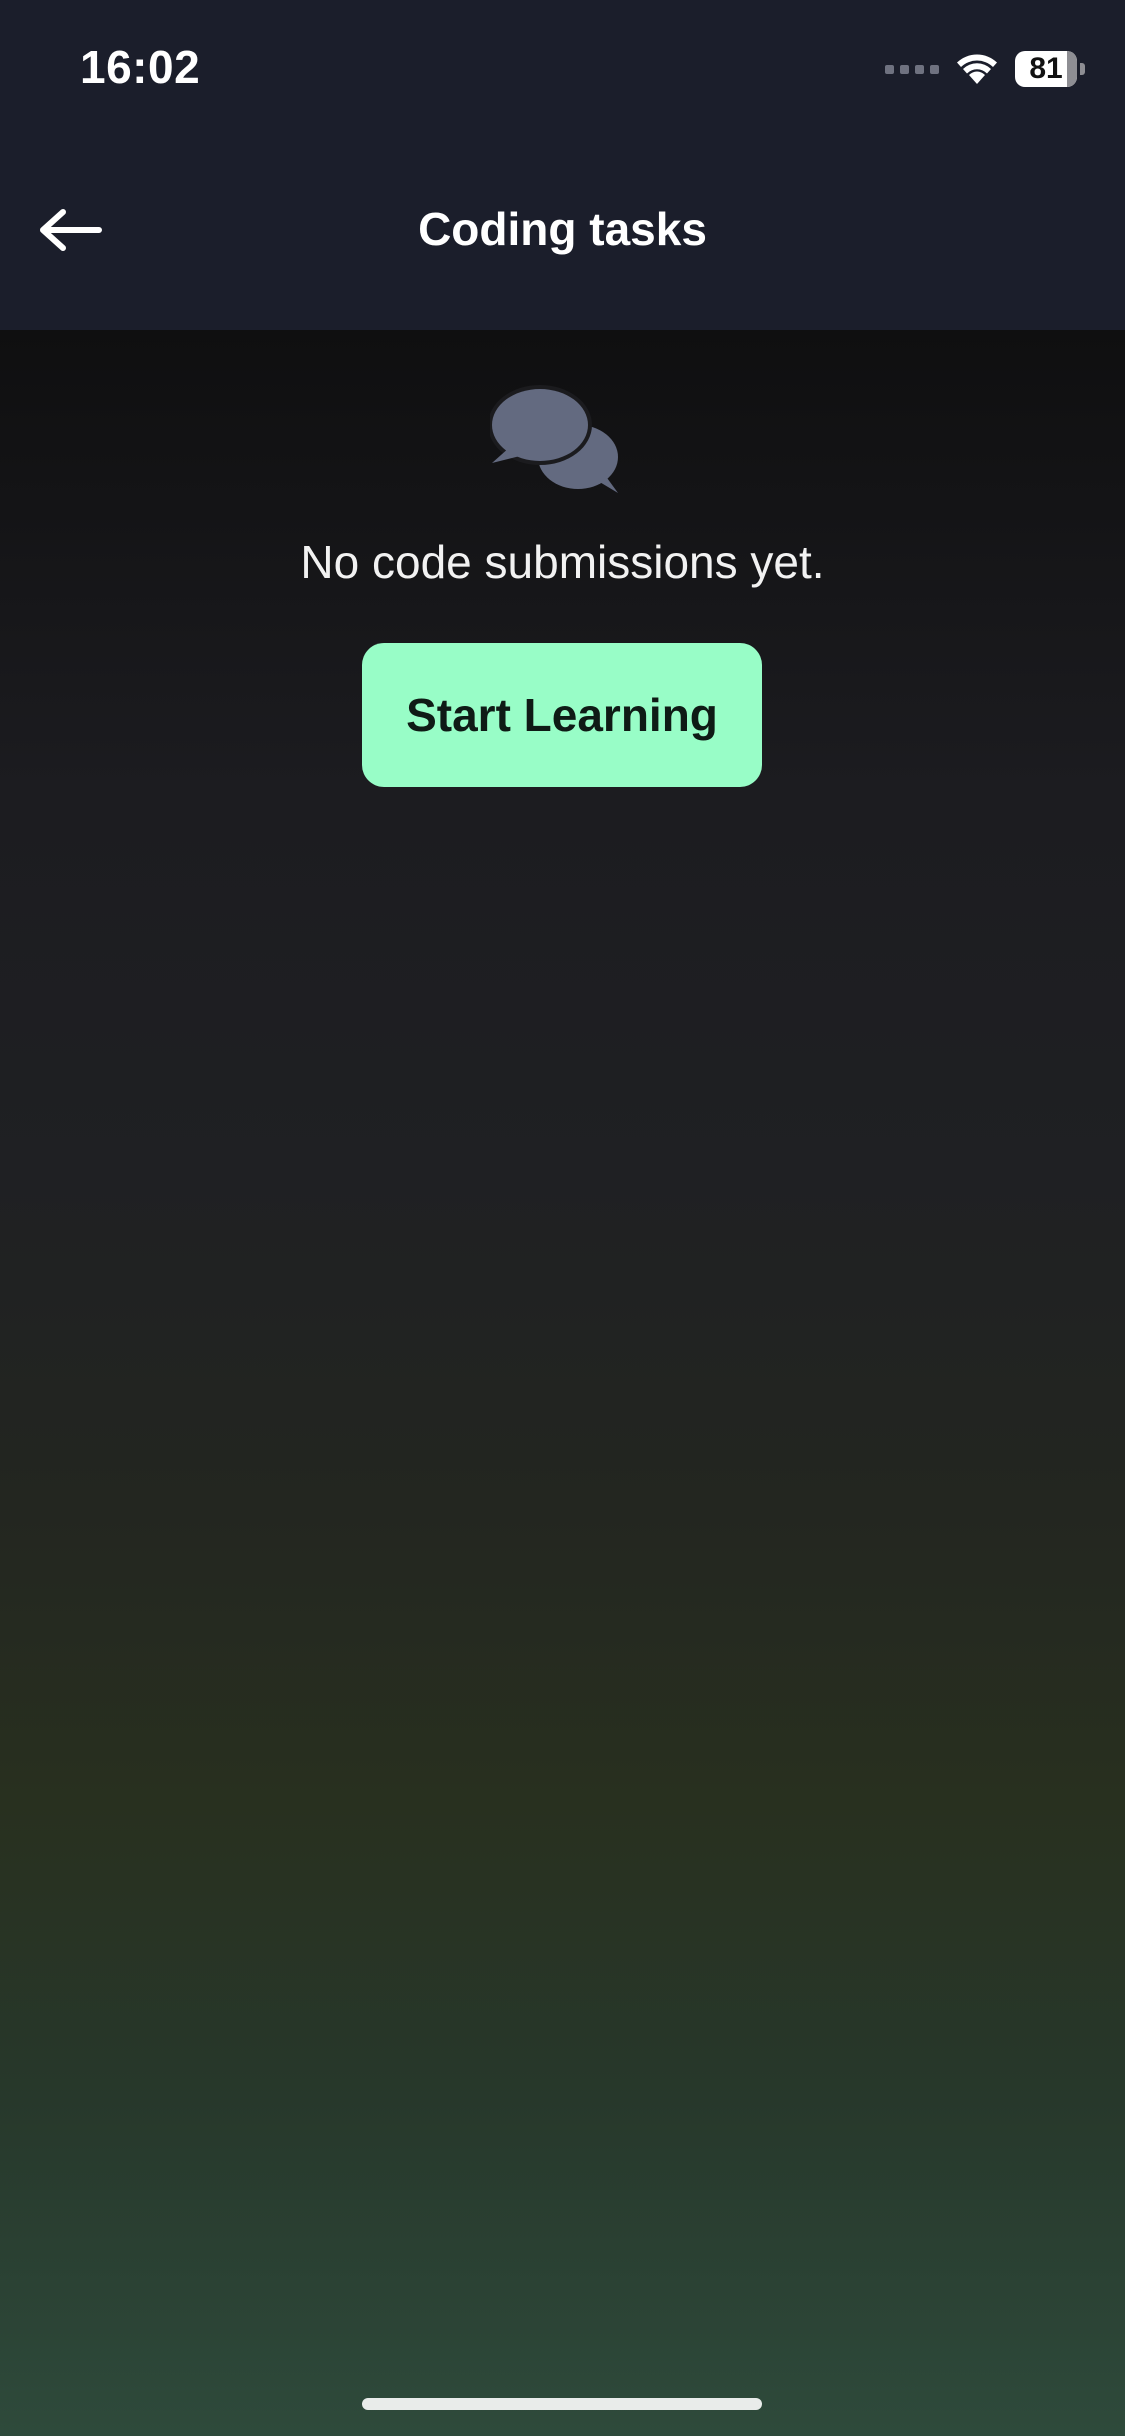 Image resolution: width=1125 pixels, height=2436 pixels. I want to click on start-learning-button: Start Learning, so click(562, 715).